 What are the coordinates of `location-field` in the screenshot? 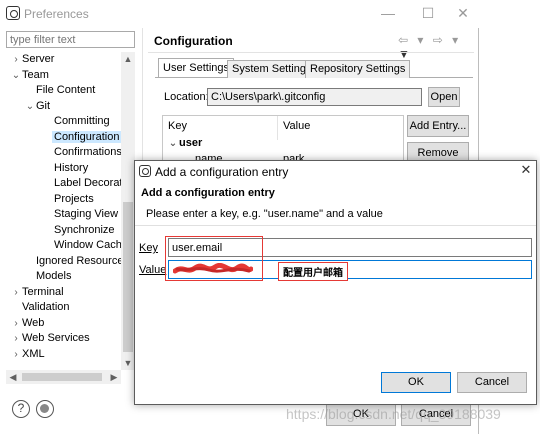 It's located at (314, 97).